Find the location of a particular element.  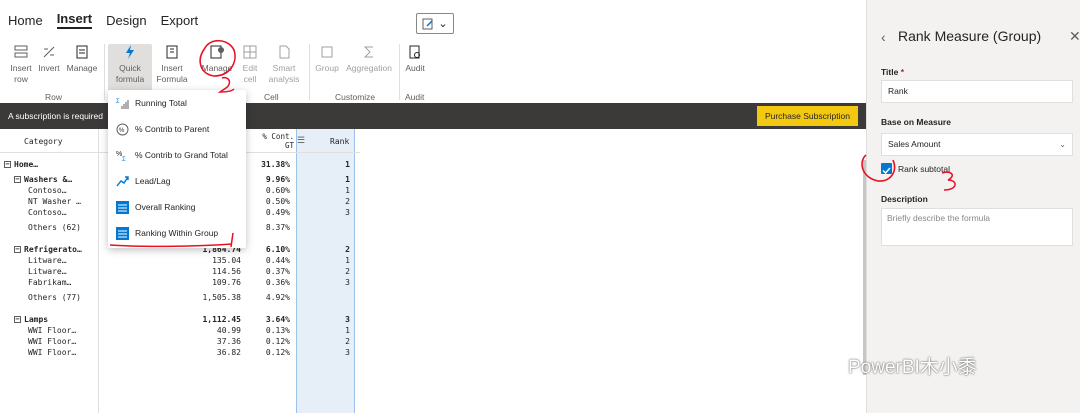

cell-pct: 31.38% is located at coordinates (275, 164).